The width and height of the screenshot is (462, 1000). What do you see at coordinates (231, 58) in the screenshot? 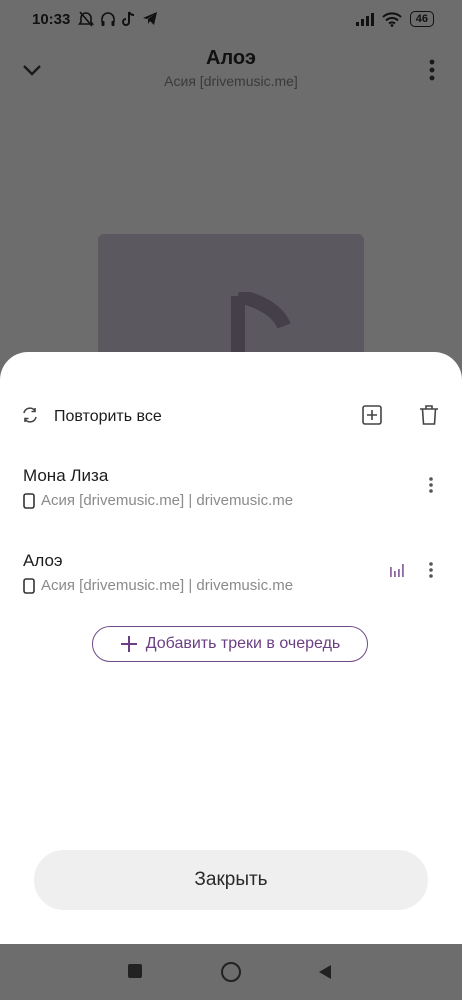
I see `player-title: Алоэ` at bounding box center [231, 58].